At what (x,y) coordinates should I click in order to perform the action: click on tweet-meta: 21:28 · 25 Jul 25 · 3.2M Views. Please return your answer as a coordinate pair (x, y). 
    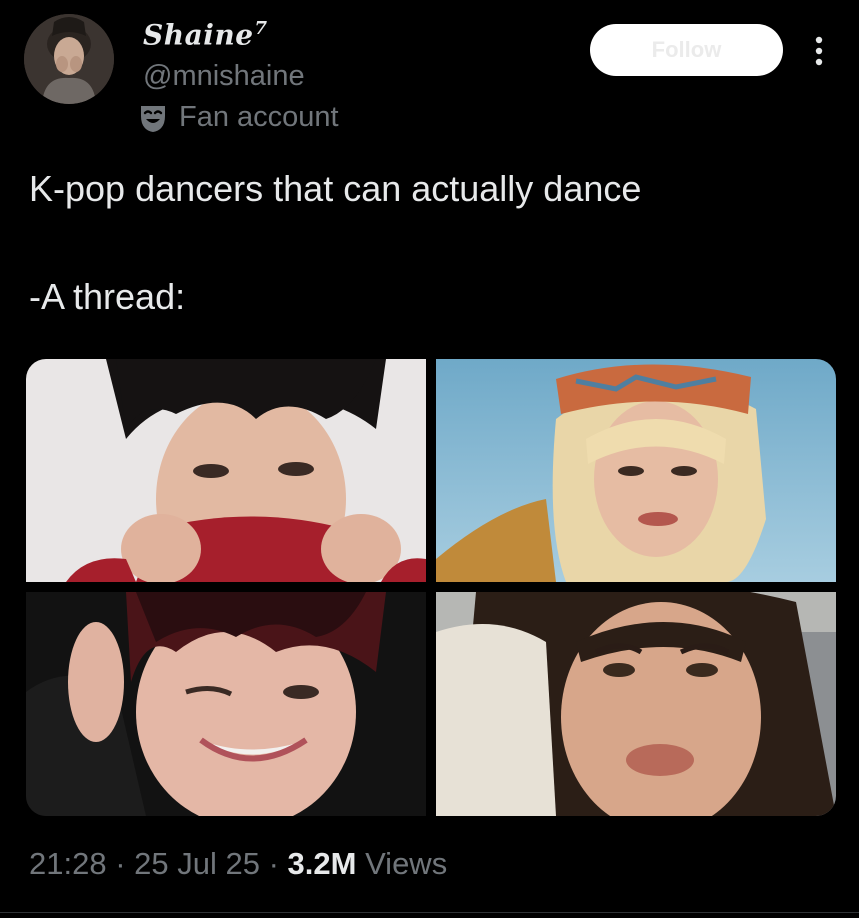
    Looking at the image, I should click on (238, 864).